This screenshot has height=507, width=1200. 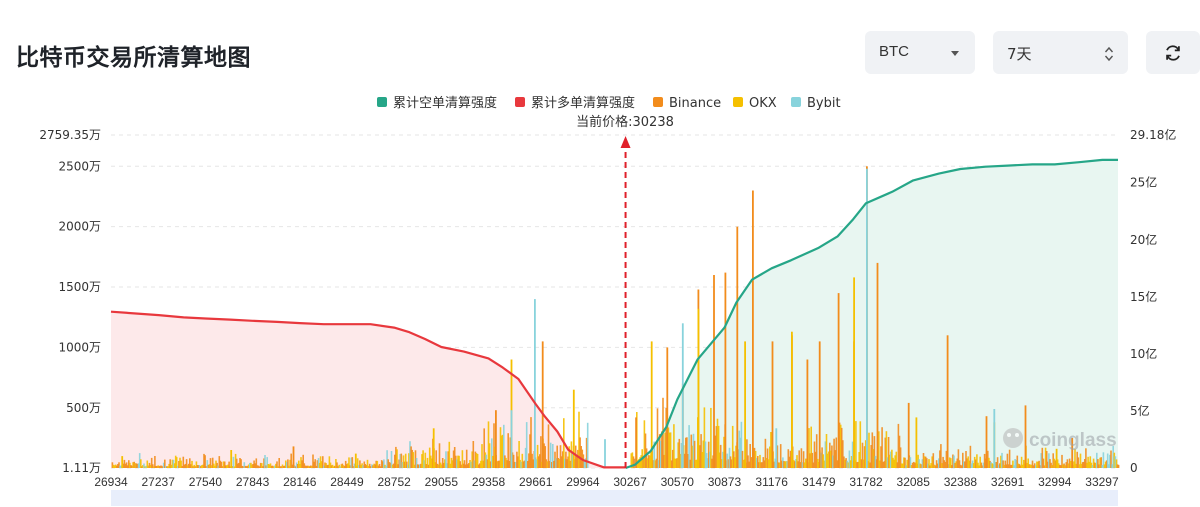 What do you see at coordinates (111, 482) in the screenshot?
I see `x-axis-tick: 26934` at bounding box center [111, 482].